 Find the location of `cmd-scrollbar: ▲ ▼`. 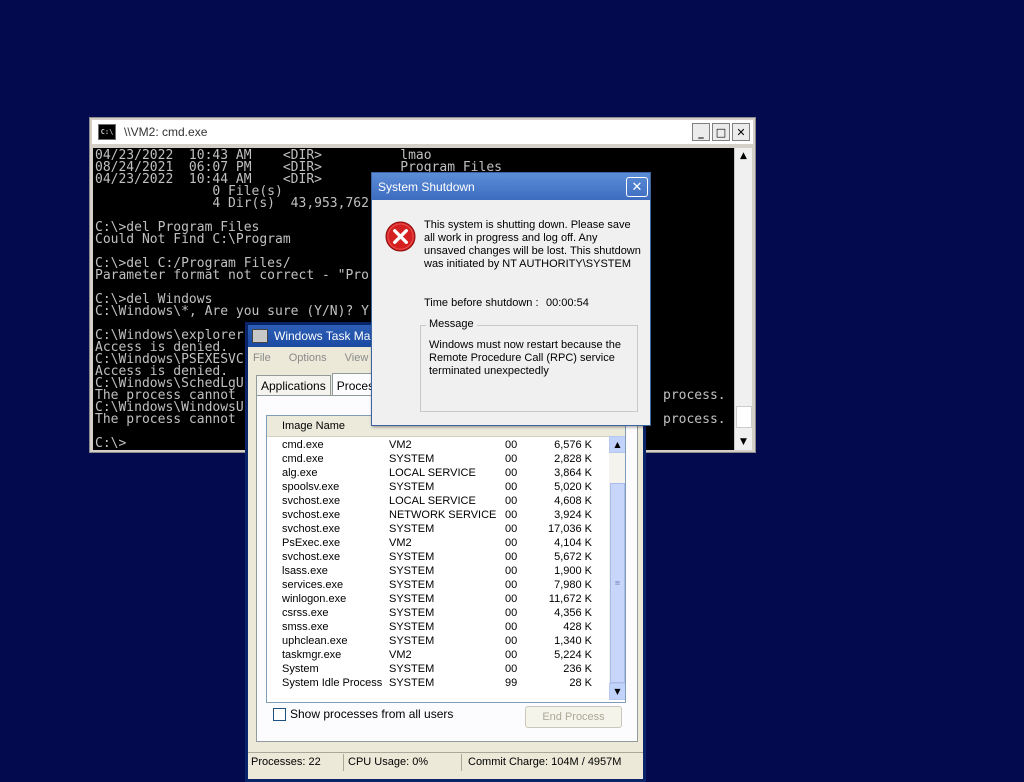

cmd-scrollbar: ▲ ▼ is located at coordinates (743, 299).